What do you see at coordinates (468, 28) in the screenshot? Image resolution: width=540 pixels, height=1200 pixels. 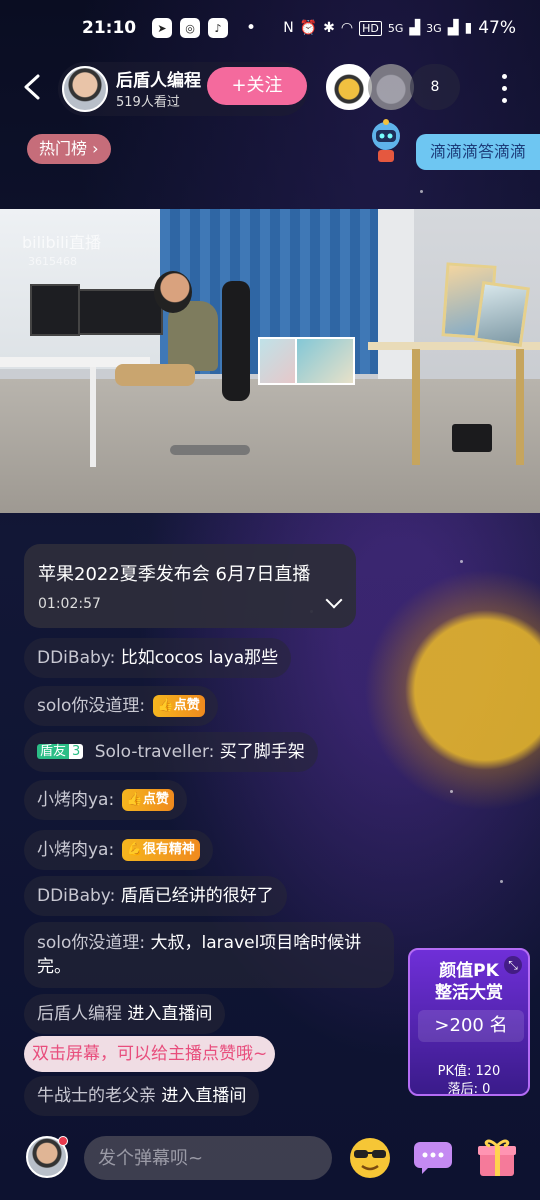 I see `battery-icon: ▮` at bounding box center [468, 28].